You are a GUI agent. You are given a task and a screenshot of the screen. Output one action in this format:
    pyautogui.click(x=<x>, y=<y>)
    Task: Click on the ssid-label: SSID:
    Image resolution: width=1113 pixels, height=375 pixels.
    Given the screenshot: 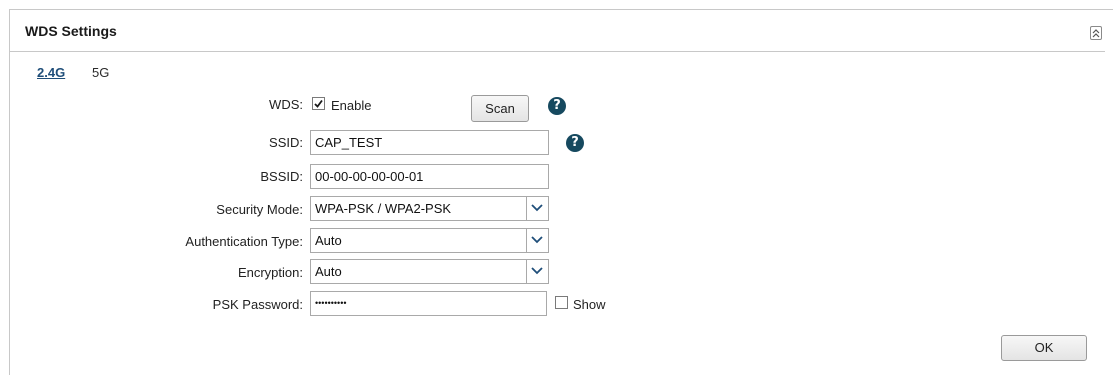 What is the action you would take?
    pyautogui.click(x=286, y=142)
    